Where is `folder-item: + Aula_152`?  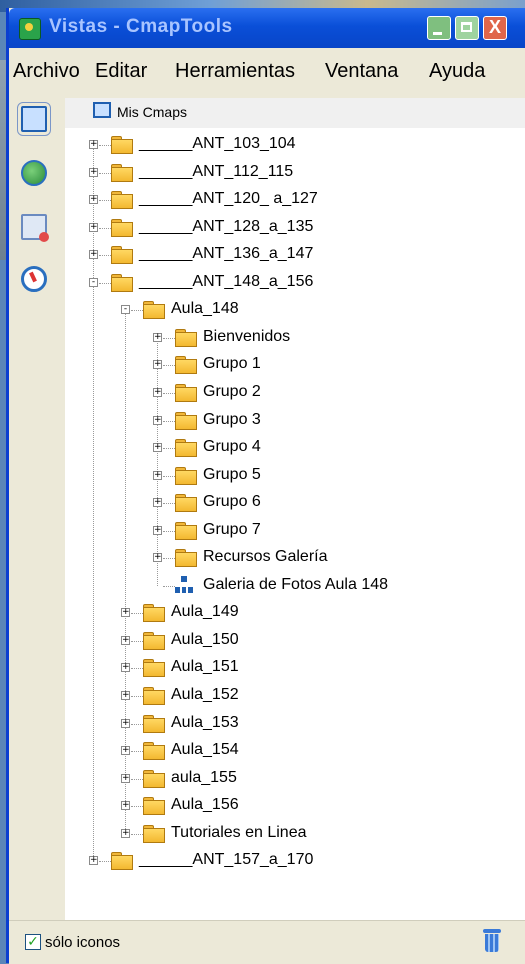
folder-item: + Aula_152 is located at coordinates (323, 697).